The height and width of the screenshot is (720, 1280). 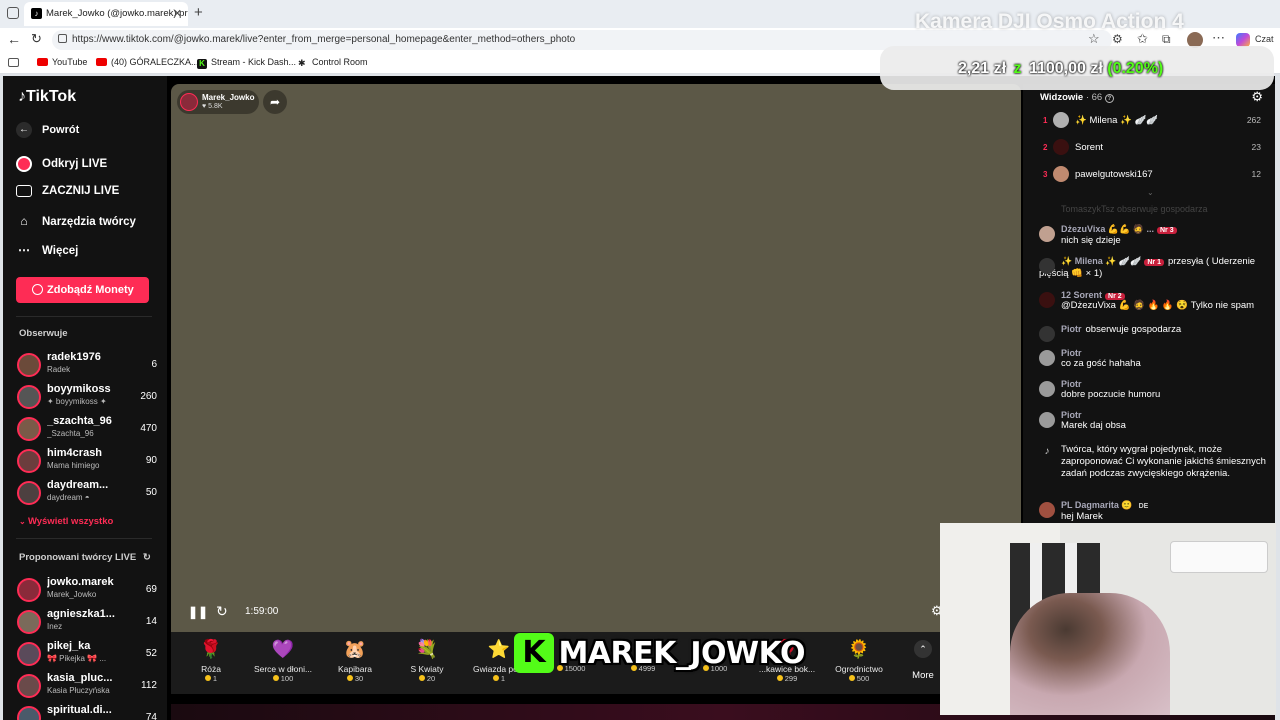 What do you see at coordinates (87, 622) in the screenshot?
I see `suggested-item: agnieszka1... Inez 14` at bounding box center [87, 622].